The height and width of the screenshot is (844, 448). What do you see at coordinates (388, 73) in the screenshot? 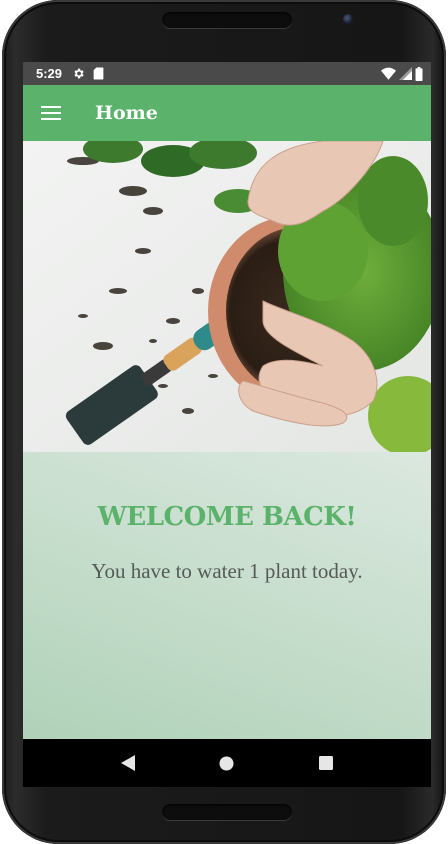
I see `wifi-icon` at bounding box center [388, 73].